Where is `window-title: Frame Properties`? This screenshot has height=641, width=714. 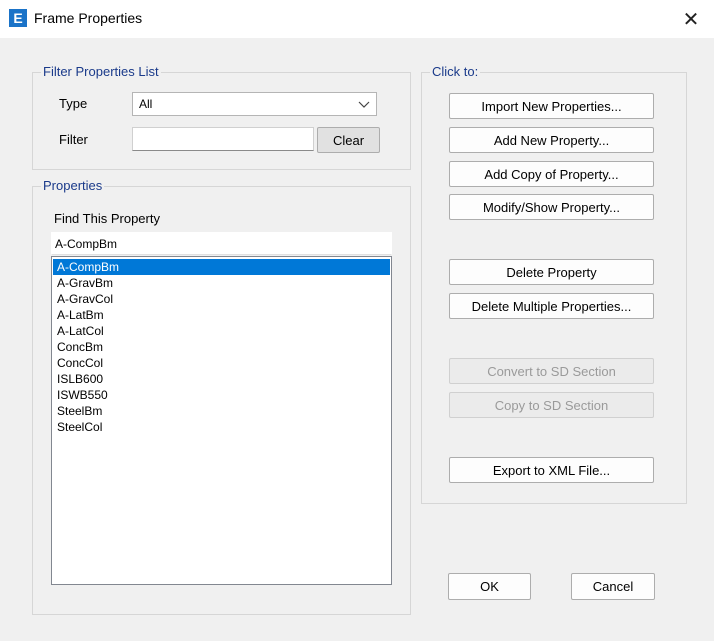 window-title: Frame Properties is located at coordinates (88, 18).